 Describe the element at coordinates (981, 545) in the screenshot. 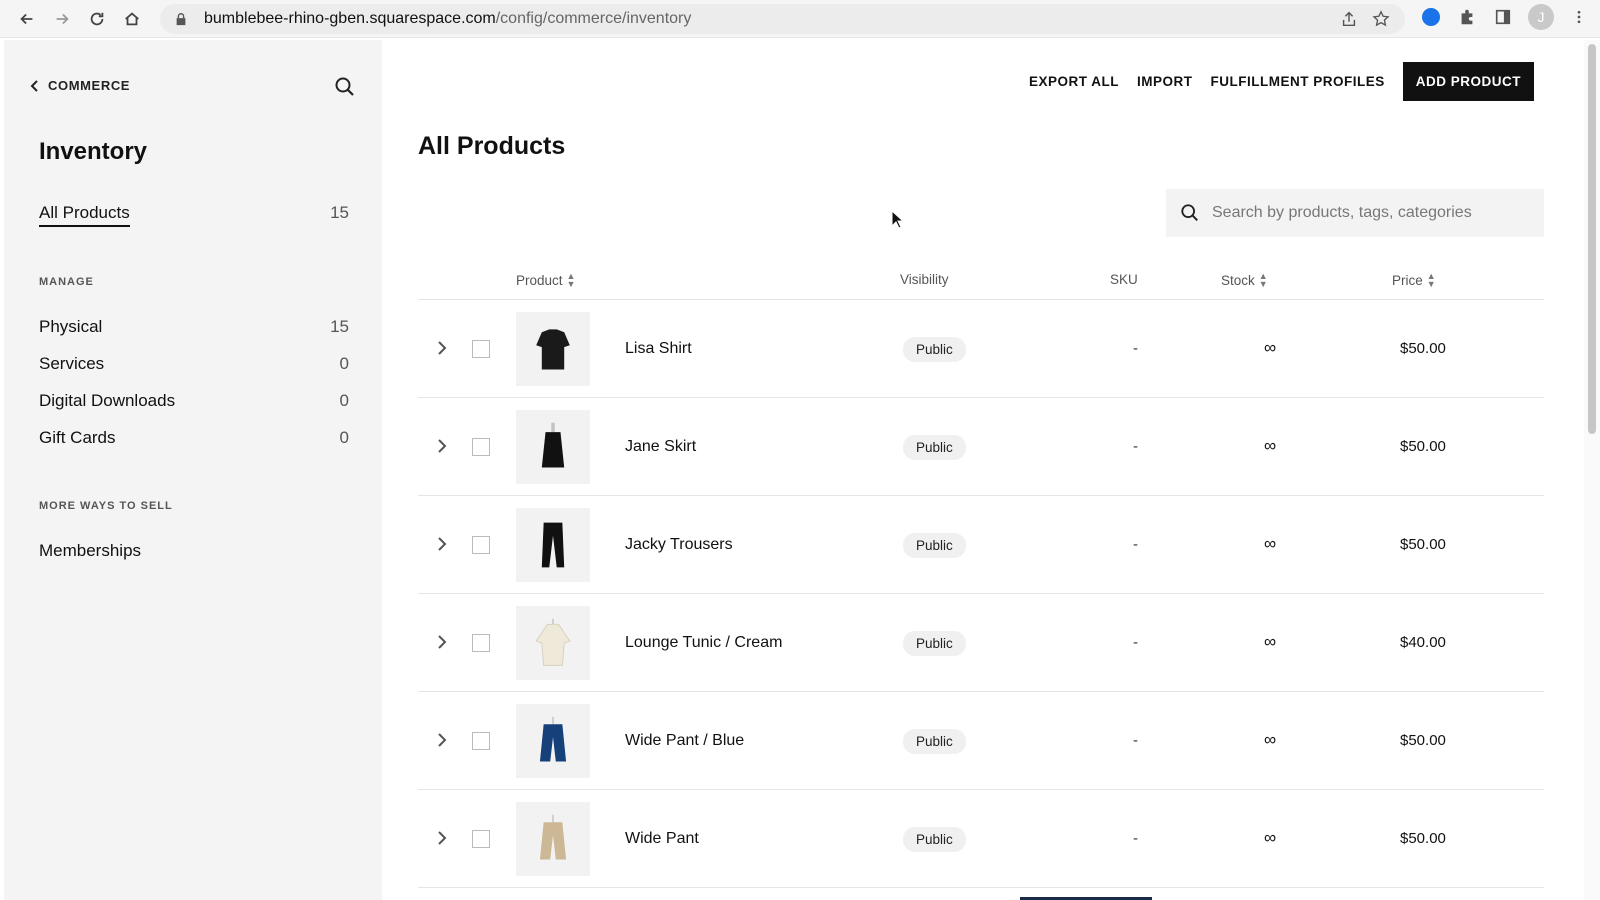

I see `table-row: Jacky Trousers Public - ∞ $50.00` at that location.